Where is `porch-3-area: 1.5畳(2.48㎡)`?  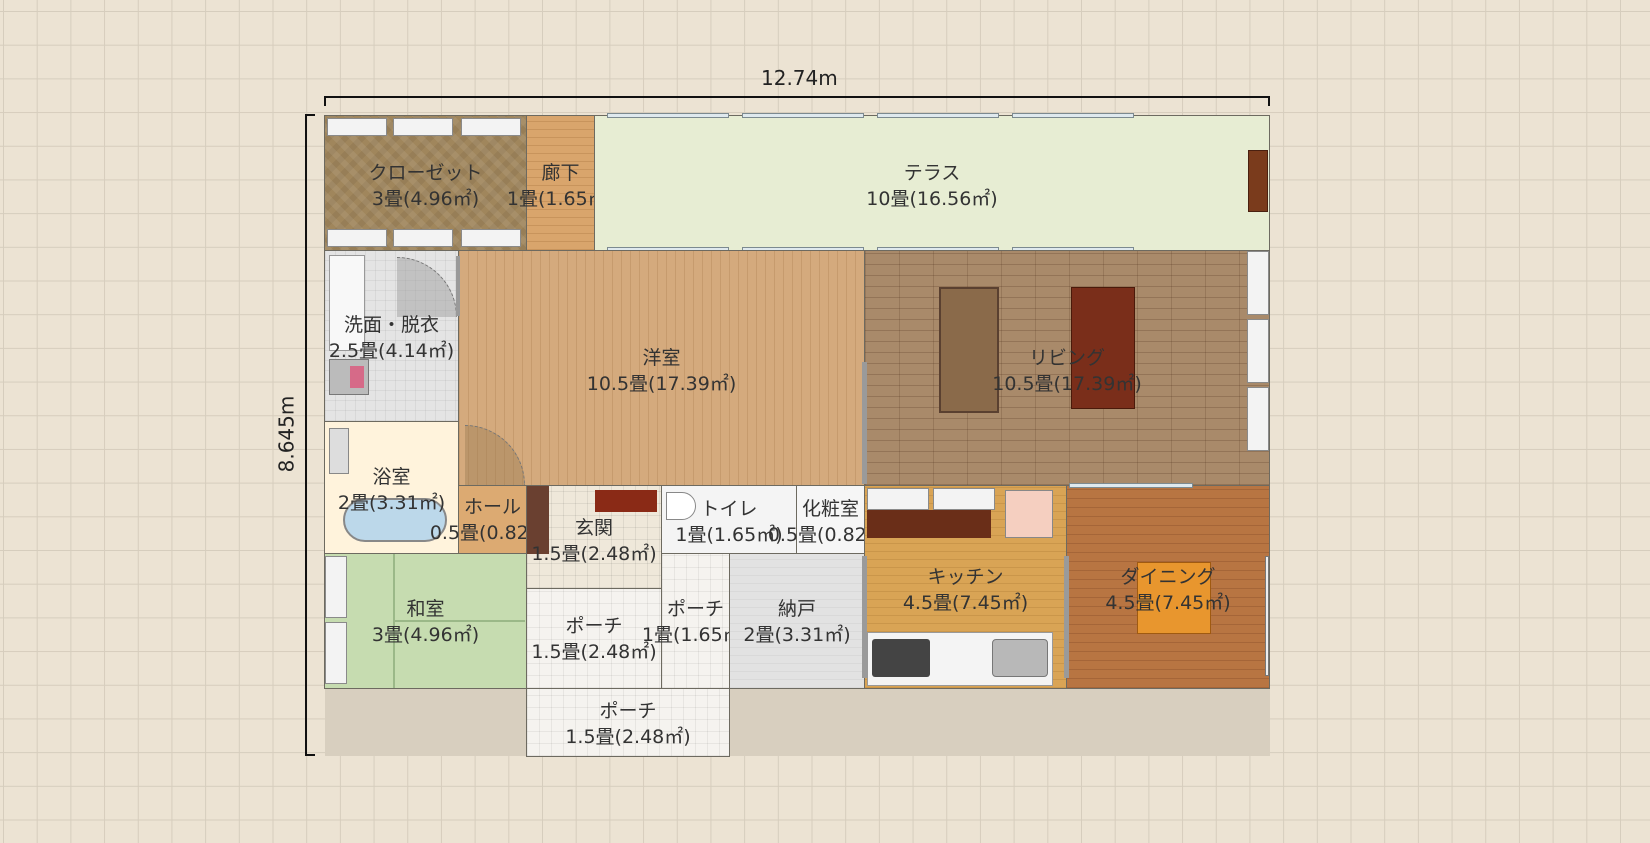
porch-3-area: 1.5畳(2.48㎡) is located at coordinates (628, 737).